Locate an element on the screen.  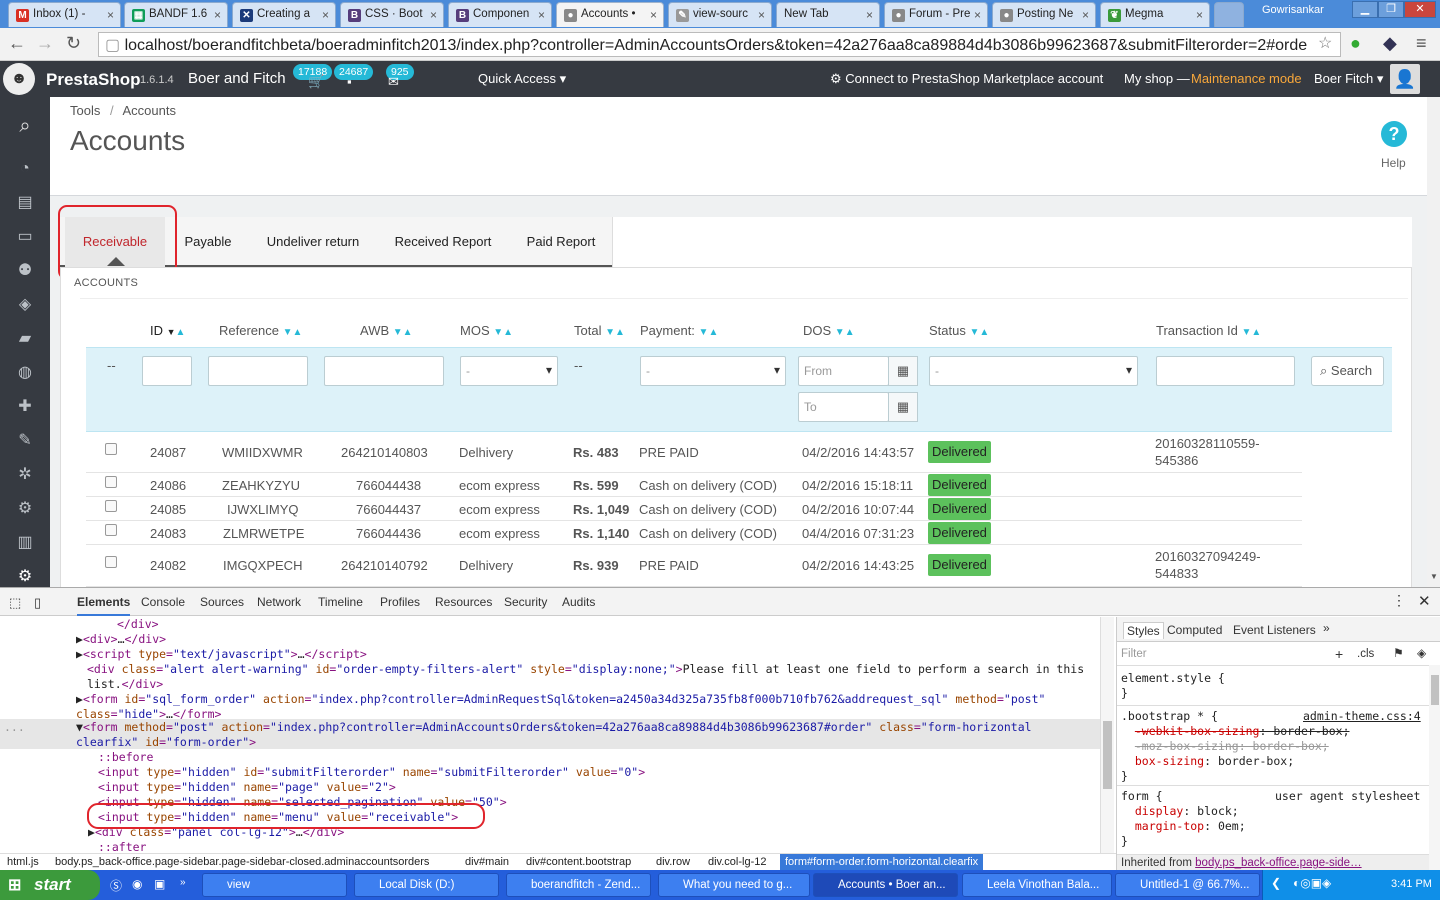
tag-icon: ◈ is located at coordinates (25, 305).